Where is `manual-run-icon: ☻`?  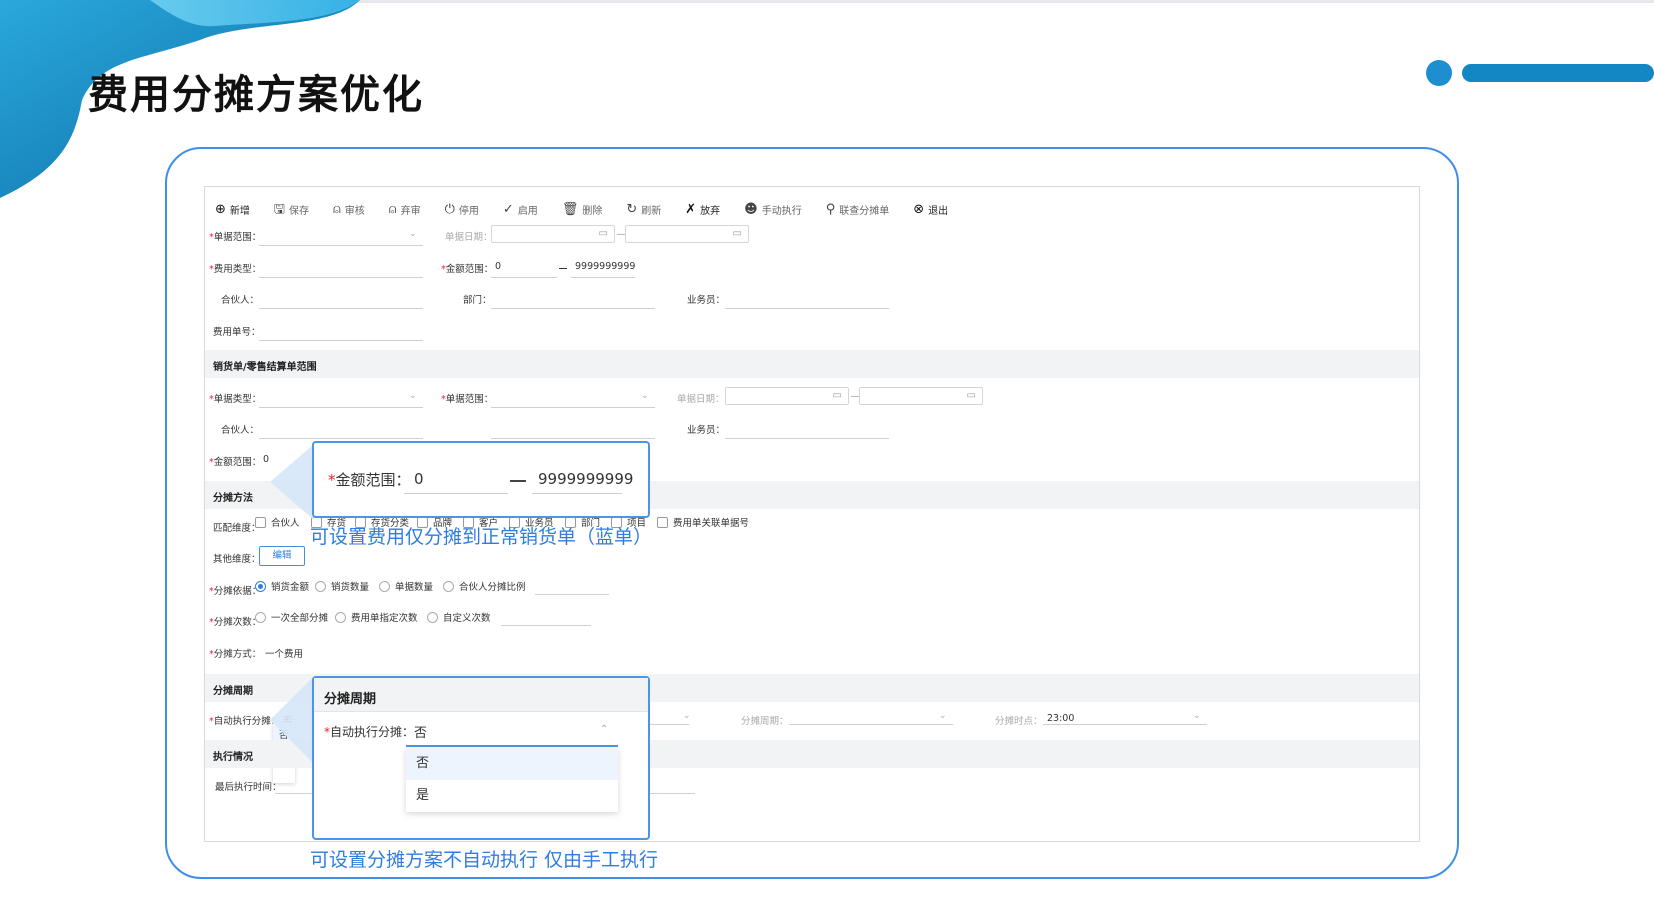 manual-run-icon: ☻ is located at coordinates (751, 209).